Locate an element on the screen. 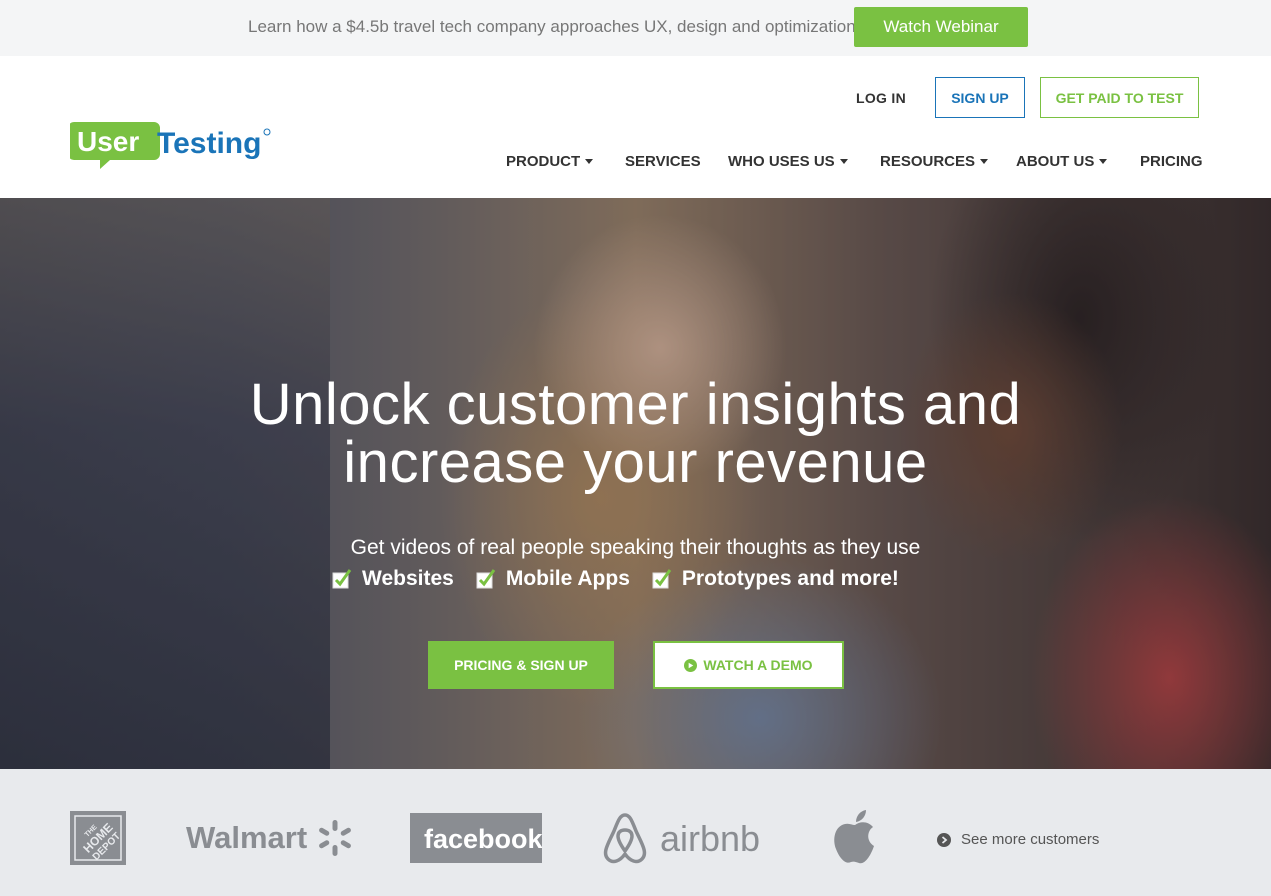 The height and width of the screenshot is (896, 1271). nav-label: SERVICES is located at coordinates (663, 161).